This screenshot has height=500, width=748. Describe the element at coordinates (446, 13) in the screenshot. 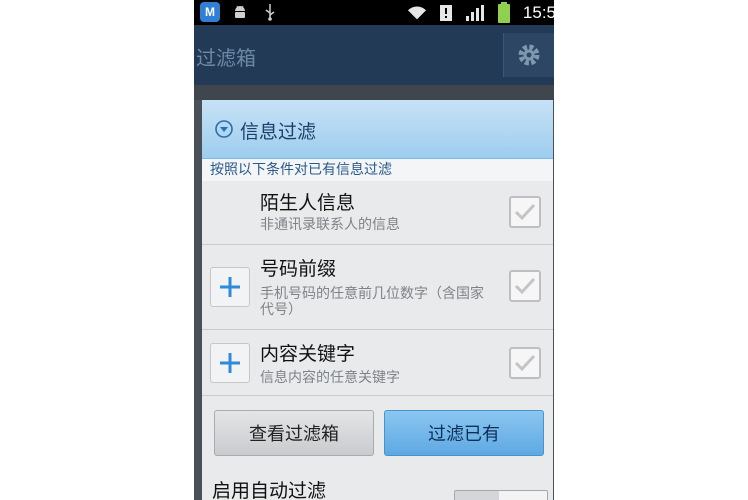

I see `sim-info-icon` at that location.